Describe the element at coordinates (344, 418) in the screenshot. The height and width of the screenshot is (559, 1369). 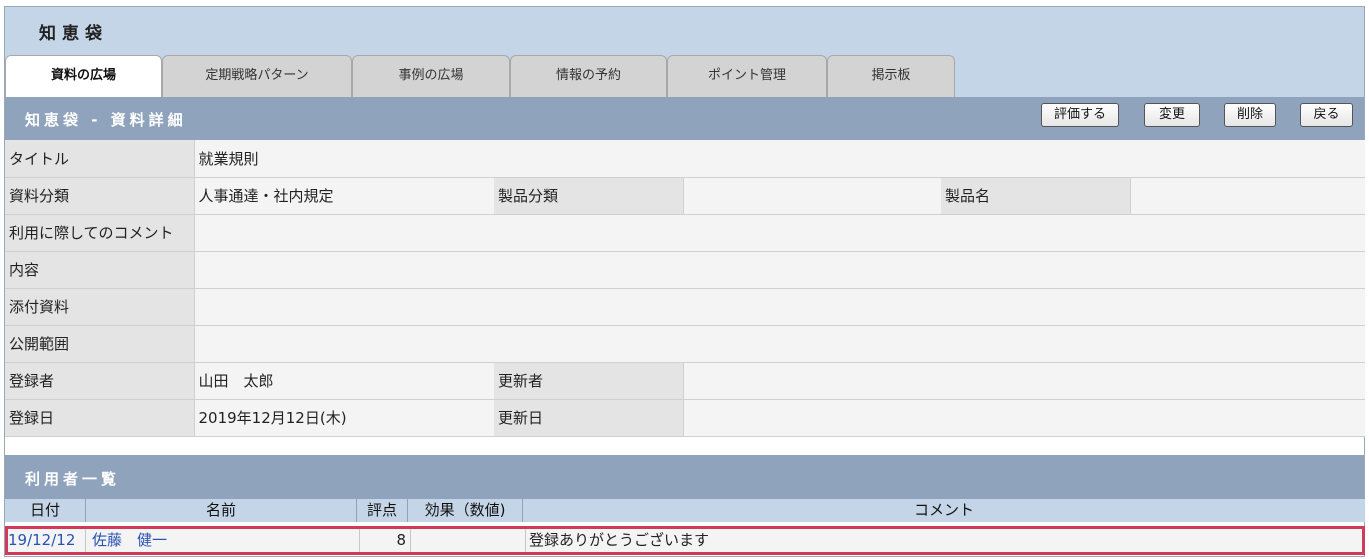
I see `registered-date-value: 2019年12月12日(木)` at that location.